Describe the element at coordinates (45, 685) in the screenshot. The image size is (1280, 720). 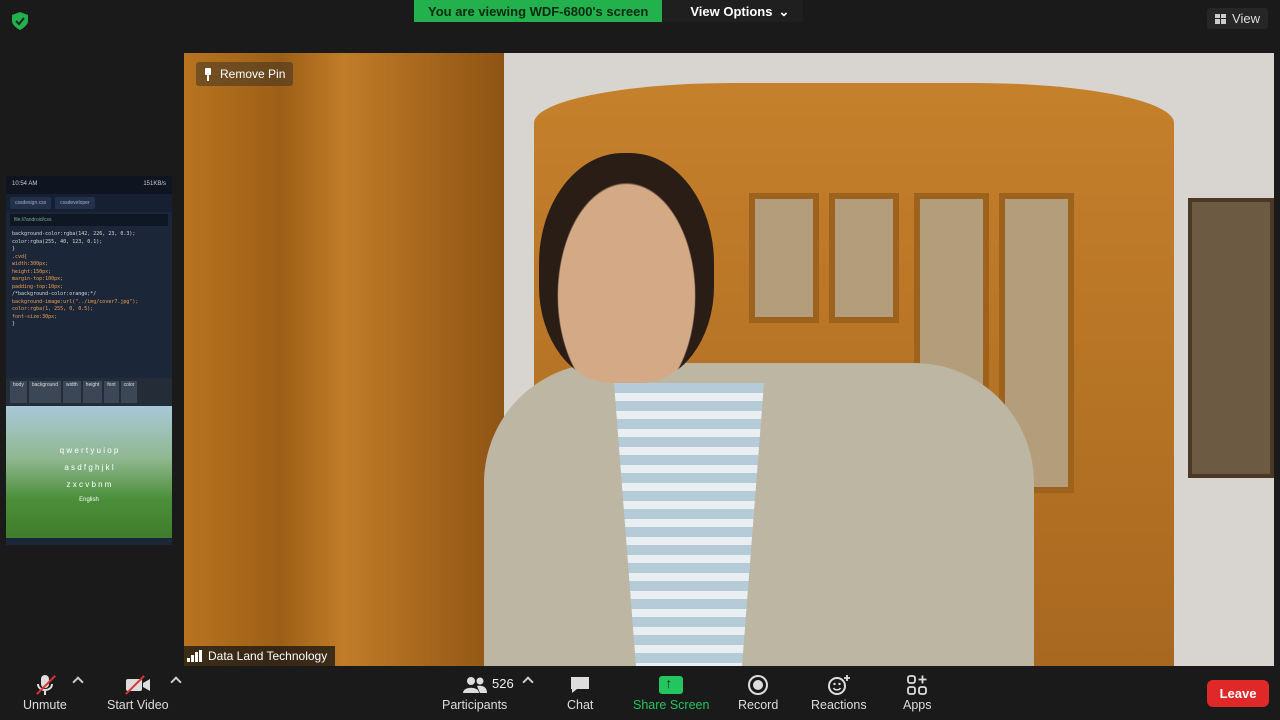
I see `microphone-muted-icon` at that location.